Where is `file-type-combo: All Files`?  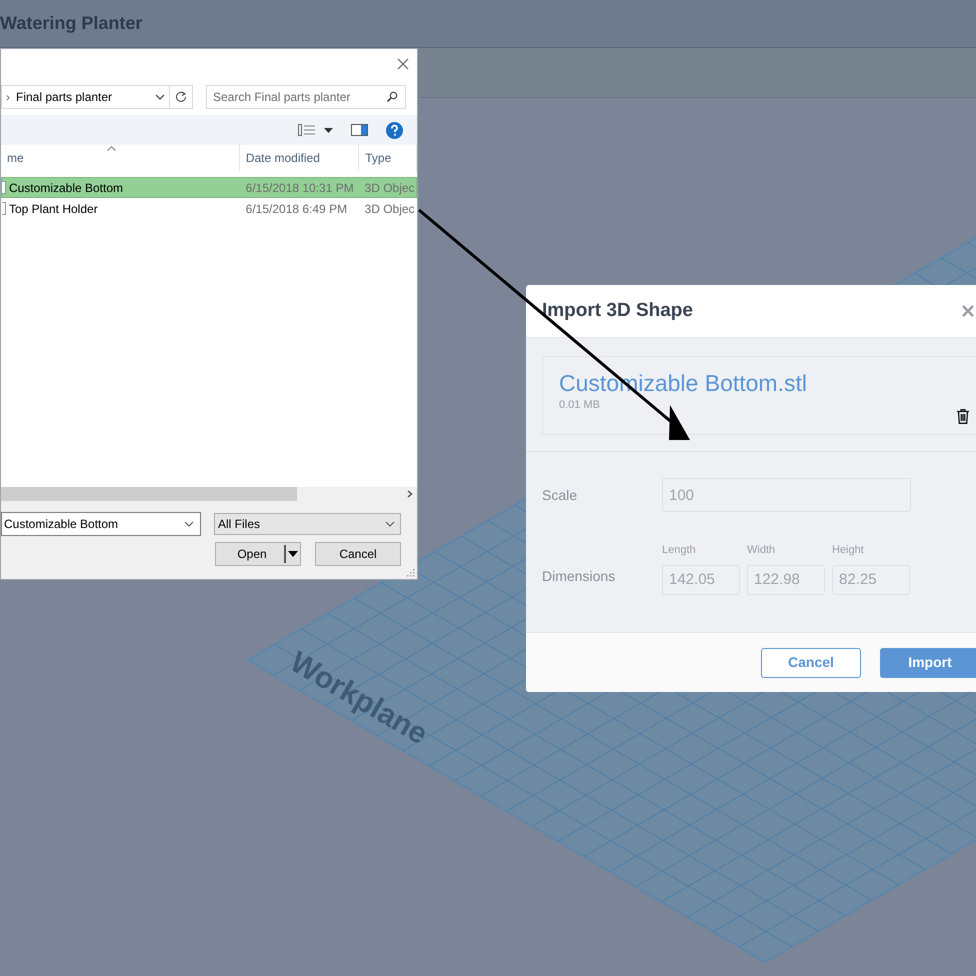
file-type-combo: All Files is located at coordinates (307, 524).